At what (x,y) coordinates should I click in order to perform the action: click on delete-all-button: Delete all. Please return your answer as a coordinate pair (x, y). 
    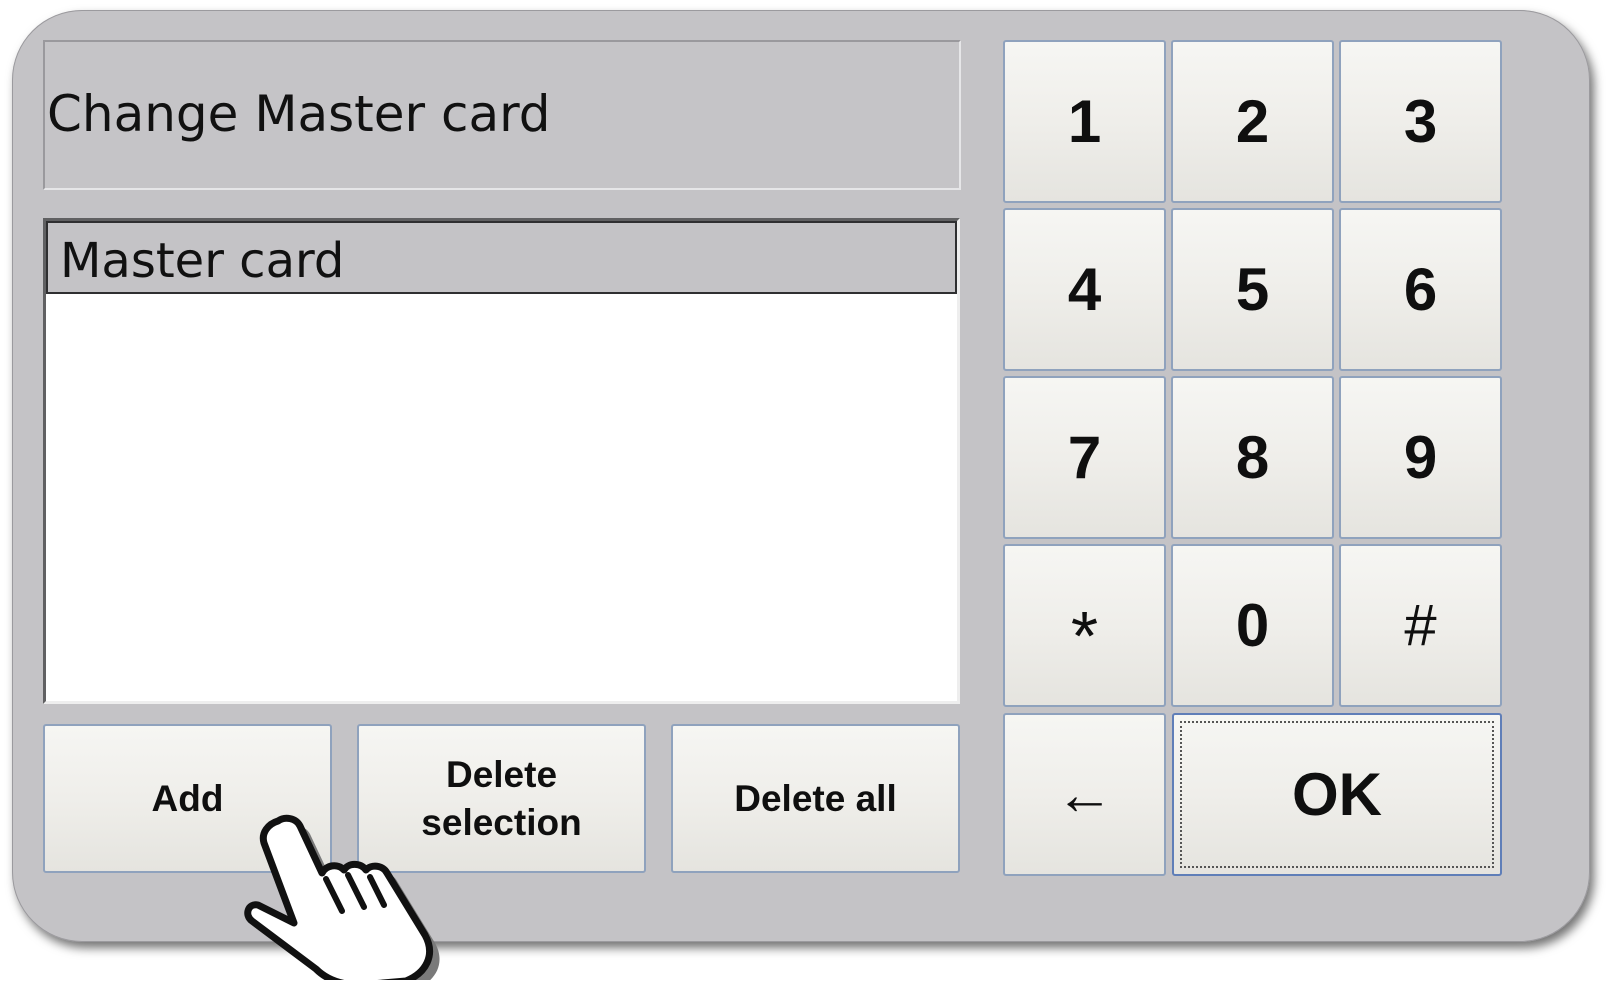
    Looking at the image, I should click on (815, 798).